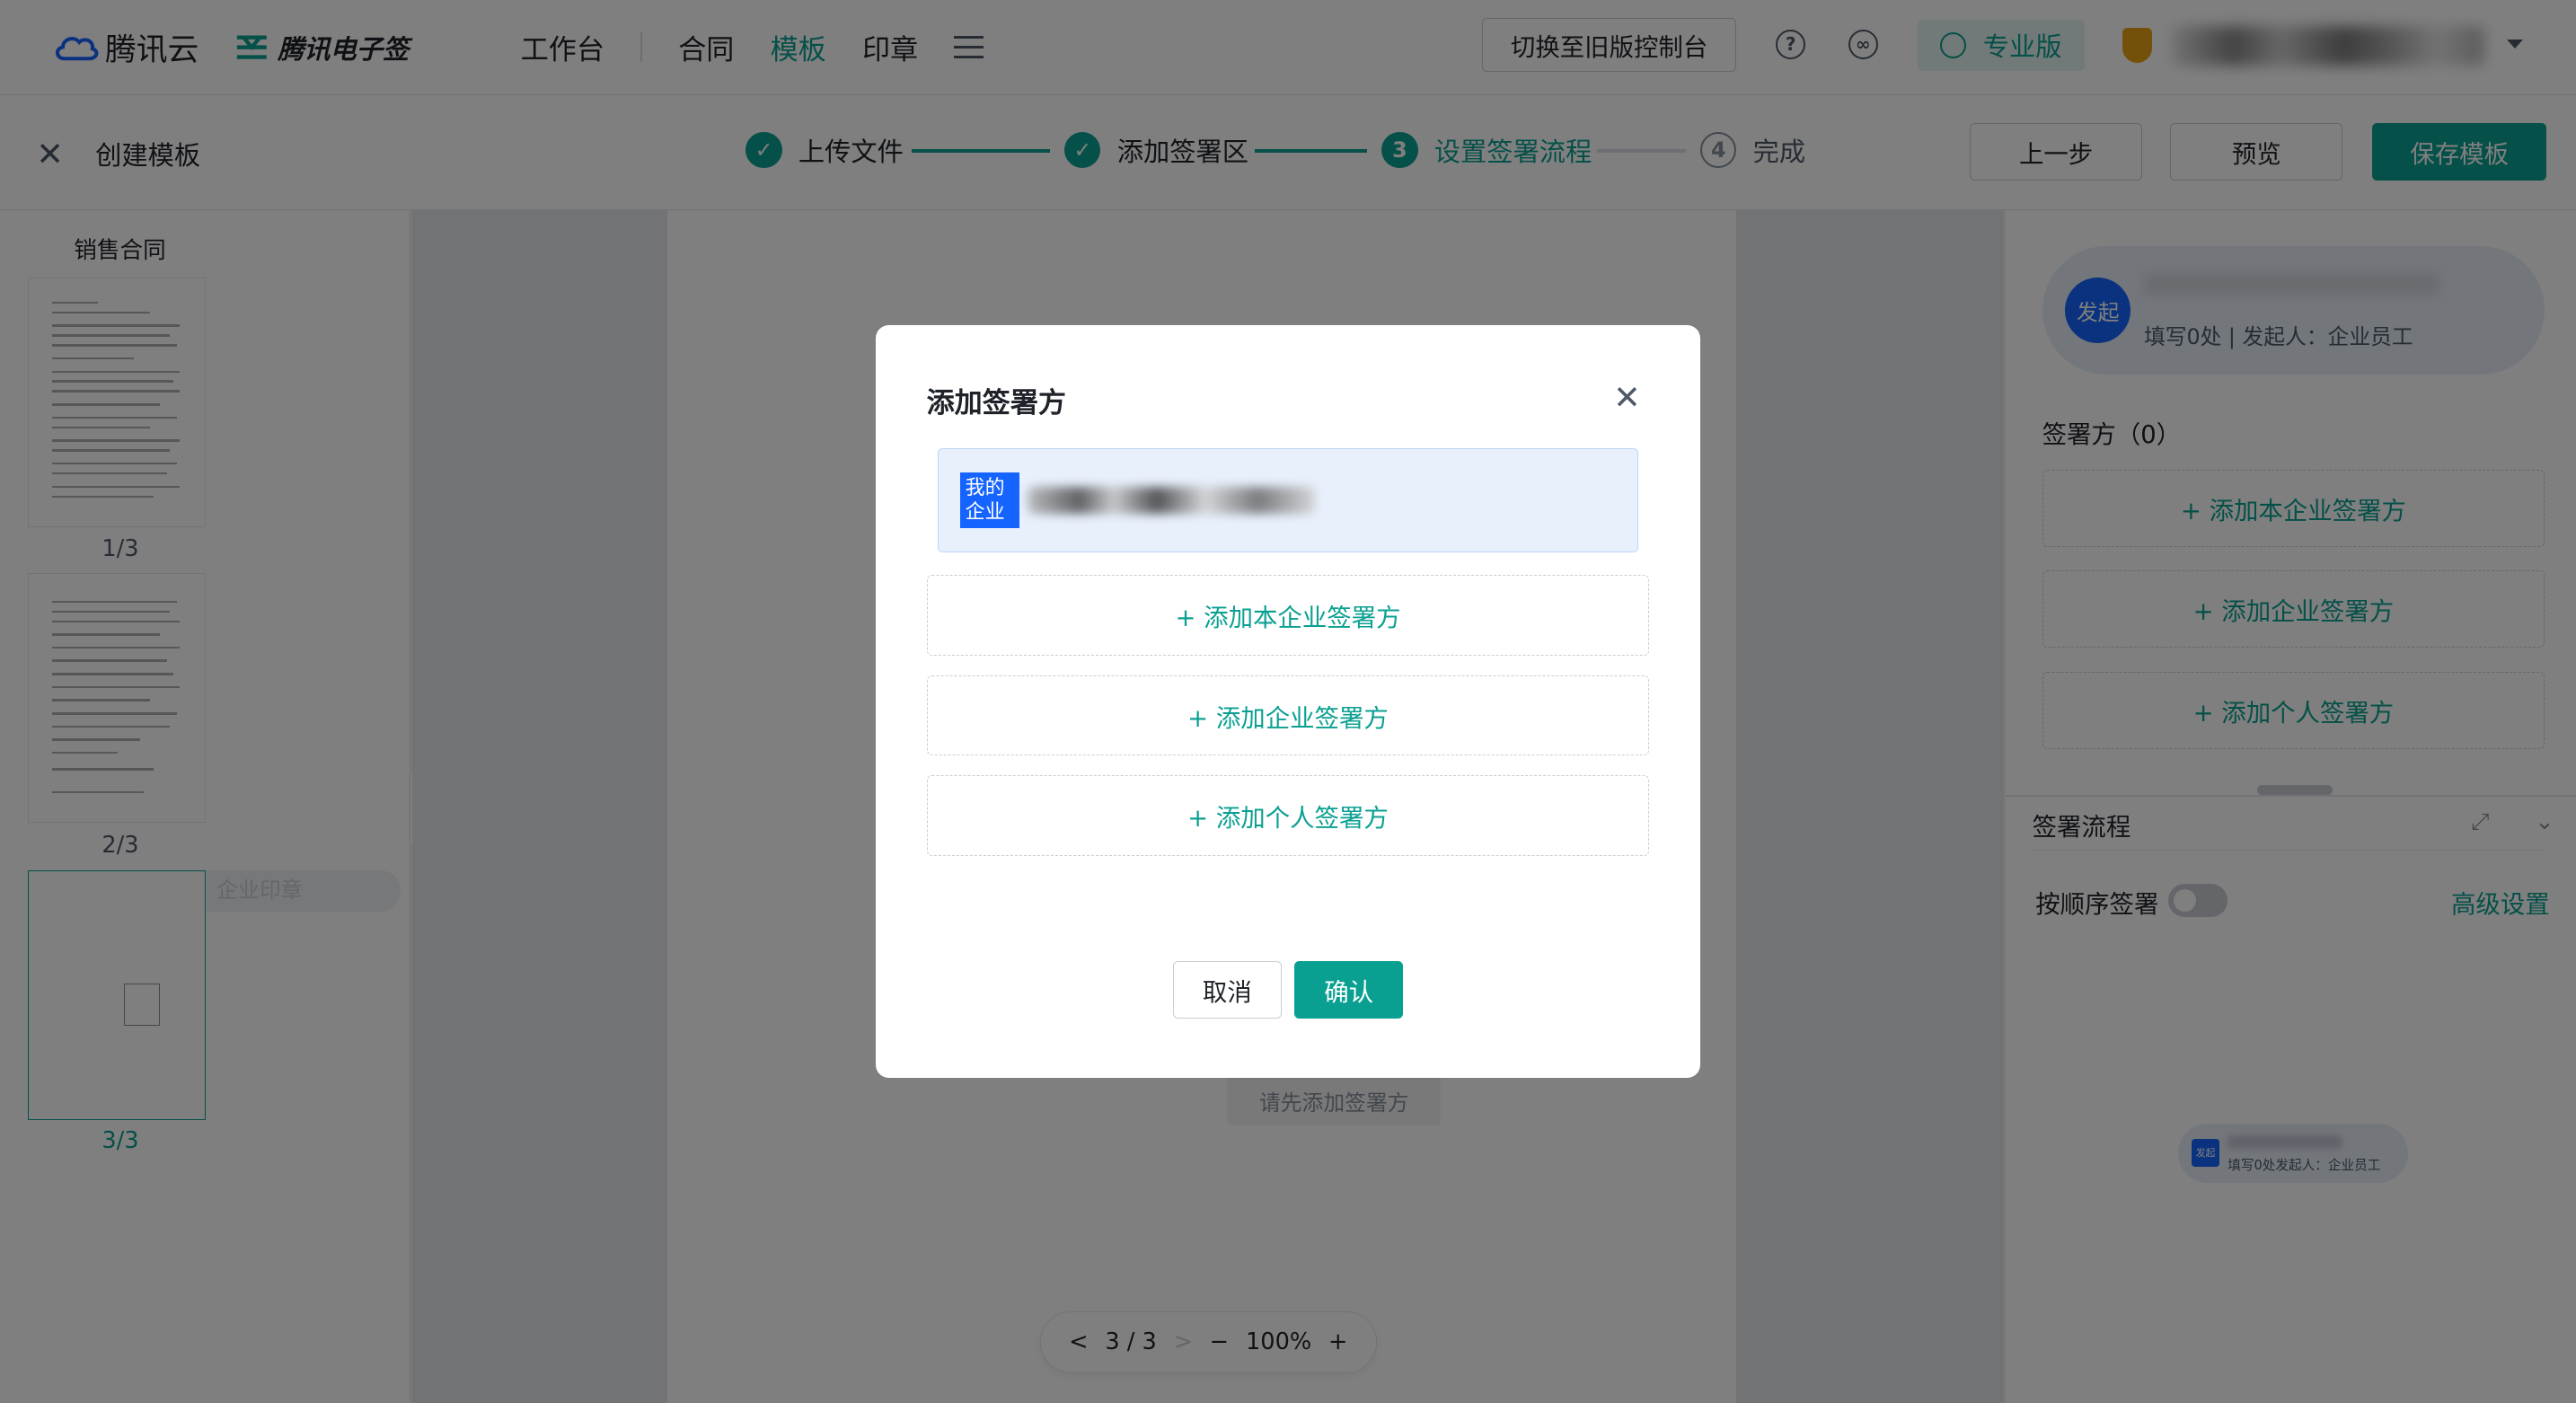 The image size is (2576, 1403). Describe the element at coordinates (990, 500) in the screenshot. I see `my-company-tag: 我的企业` at that location.